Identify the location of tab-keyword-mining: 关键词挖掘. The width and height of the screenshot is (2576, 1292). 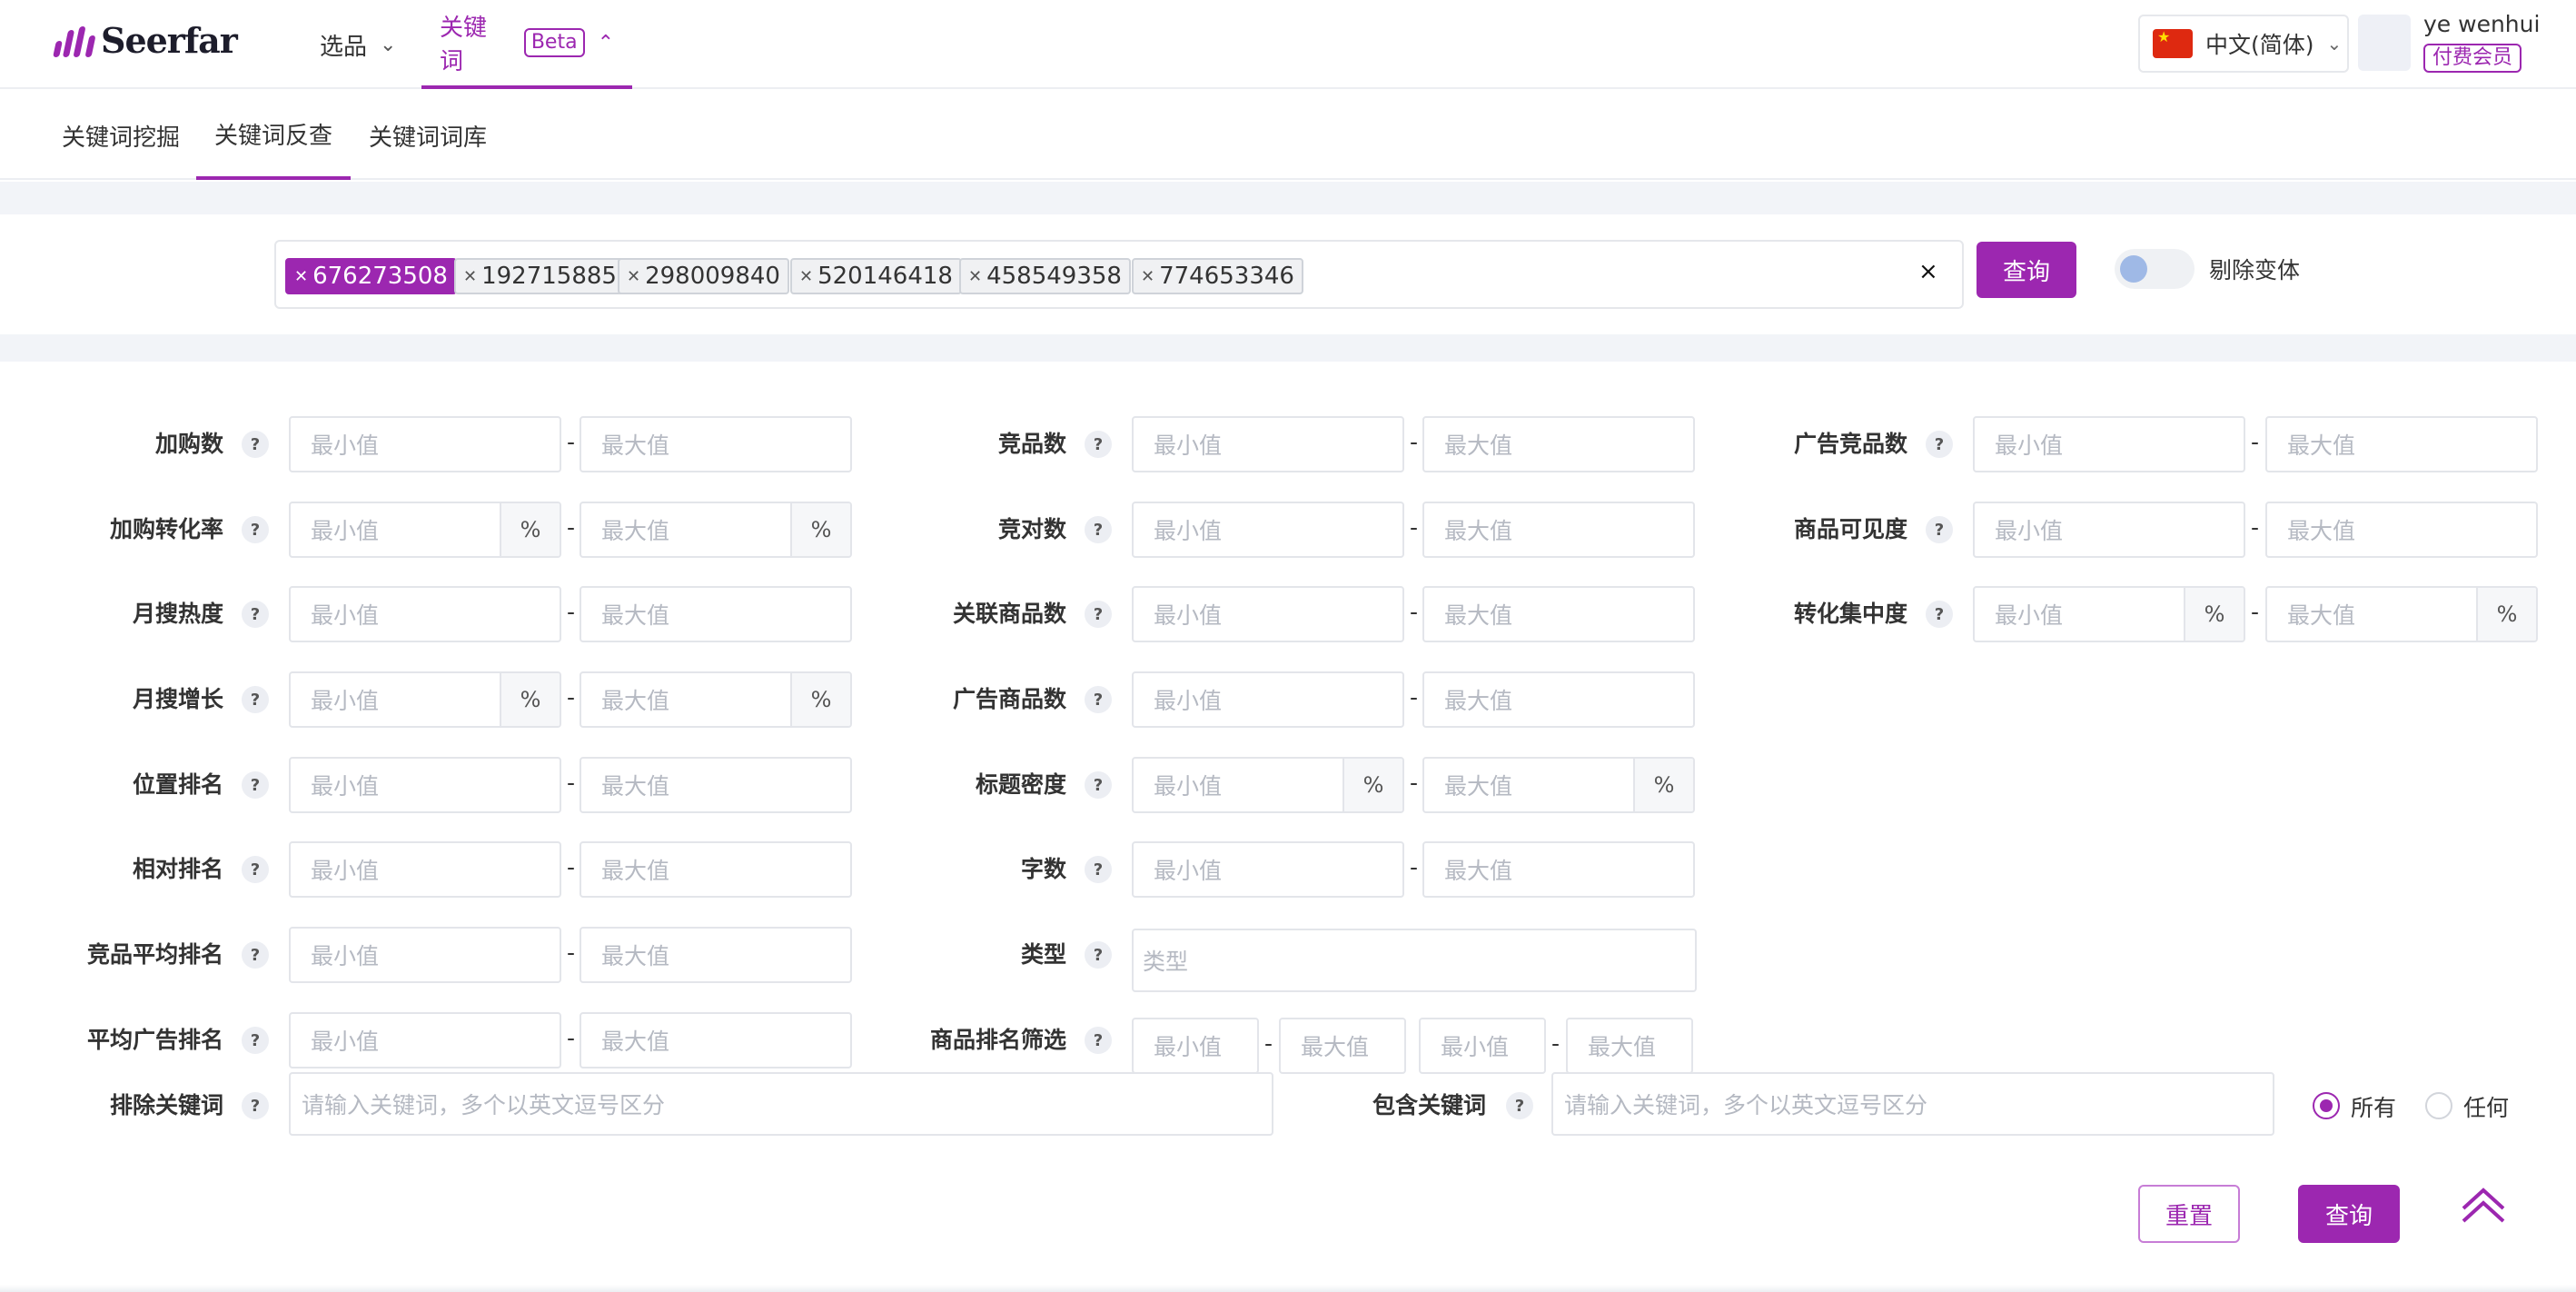
(121, 135).